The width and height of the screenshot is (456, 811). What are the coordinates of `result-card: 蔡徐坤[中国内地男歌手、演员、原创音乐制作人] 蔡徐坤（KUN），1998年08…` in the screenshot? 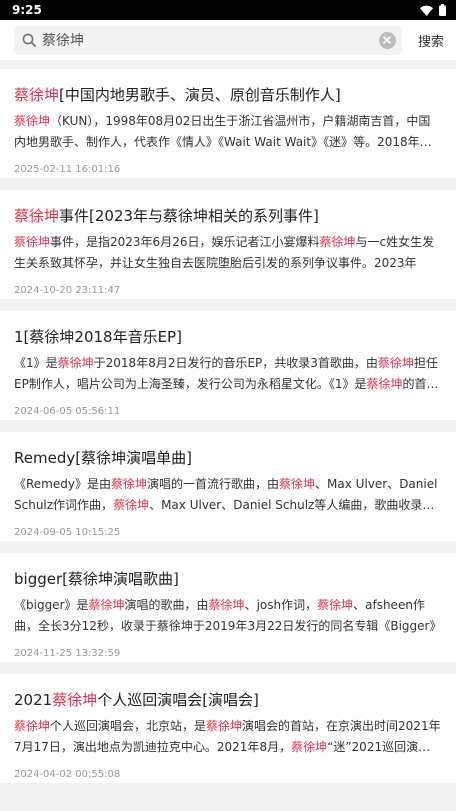 It's located at (228, 123).